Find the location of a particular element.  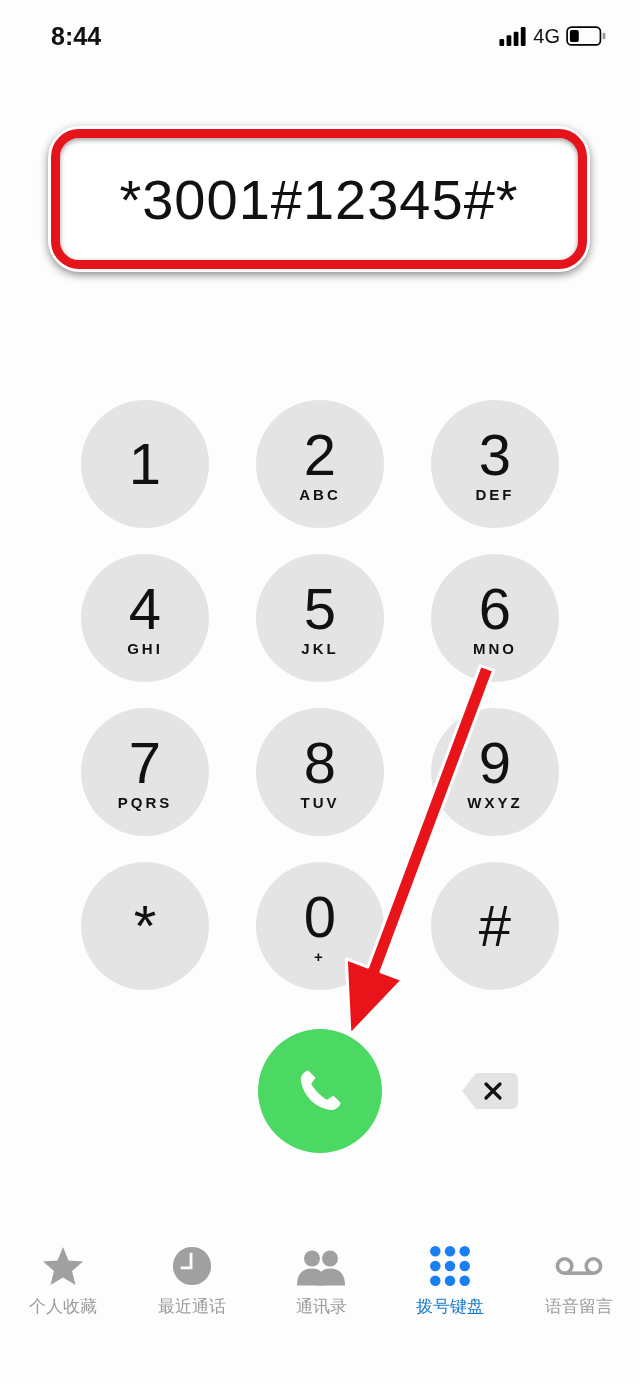

signal-icon is located at coordinates (513, 36).